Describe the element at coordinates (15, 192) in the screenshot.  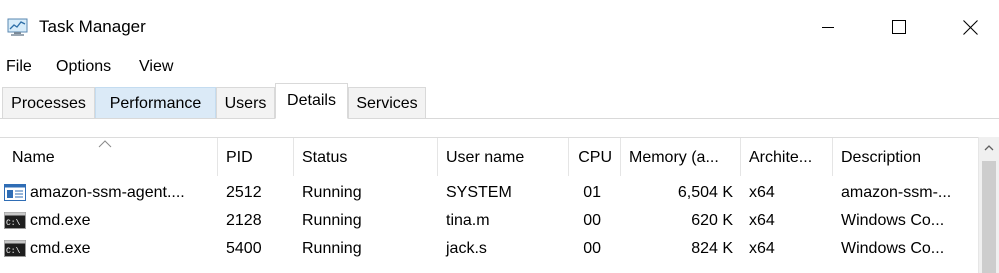
I see `service-window-icon` at that location.